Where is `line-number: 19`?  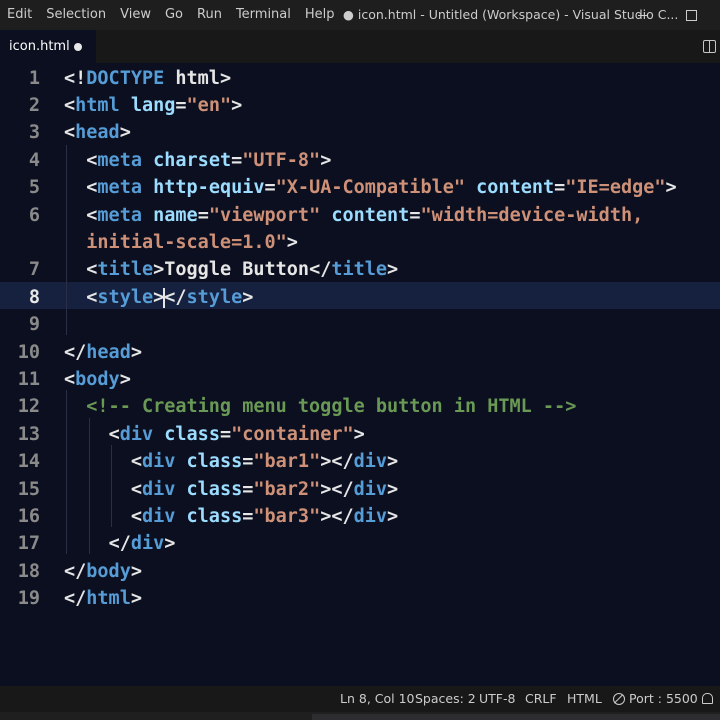
line-number: 19 is located at coordinates (28, 599).